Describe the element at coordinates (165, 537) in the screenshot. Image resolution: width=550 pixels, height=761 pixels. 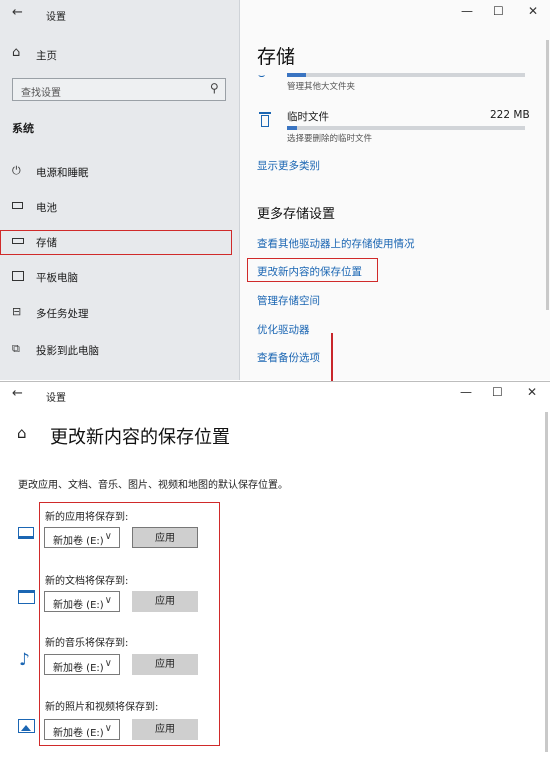
I see `apps-apply-button: 应用` at that location.